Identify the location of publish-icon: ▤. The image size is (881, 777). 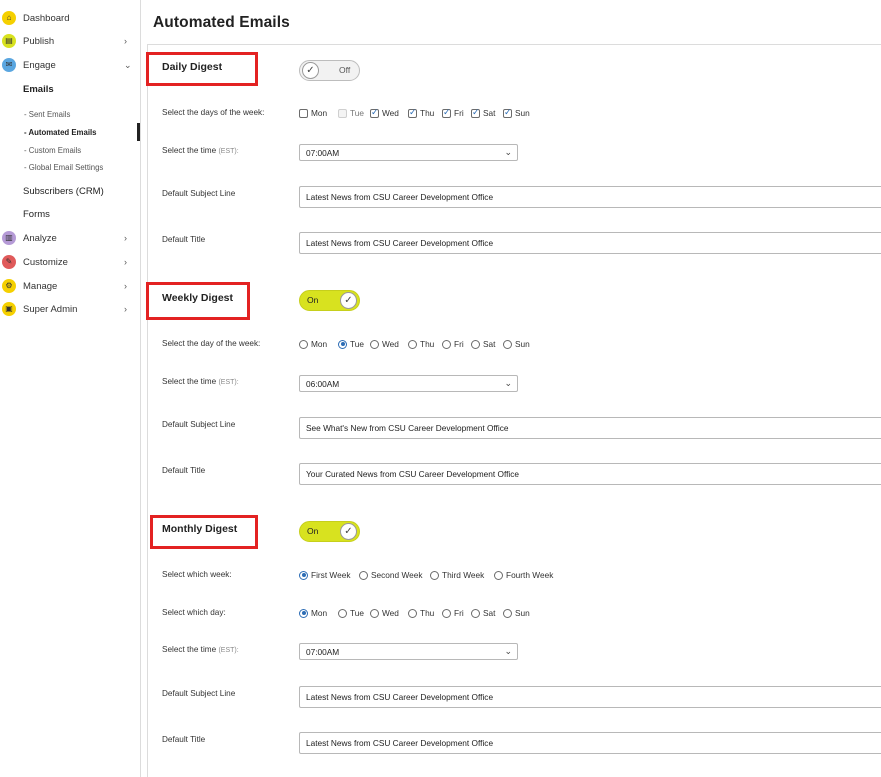
(9, 41).